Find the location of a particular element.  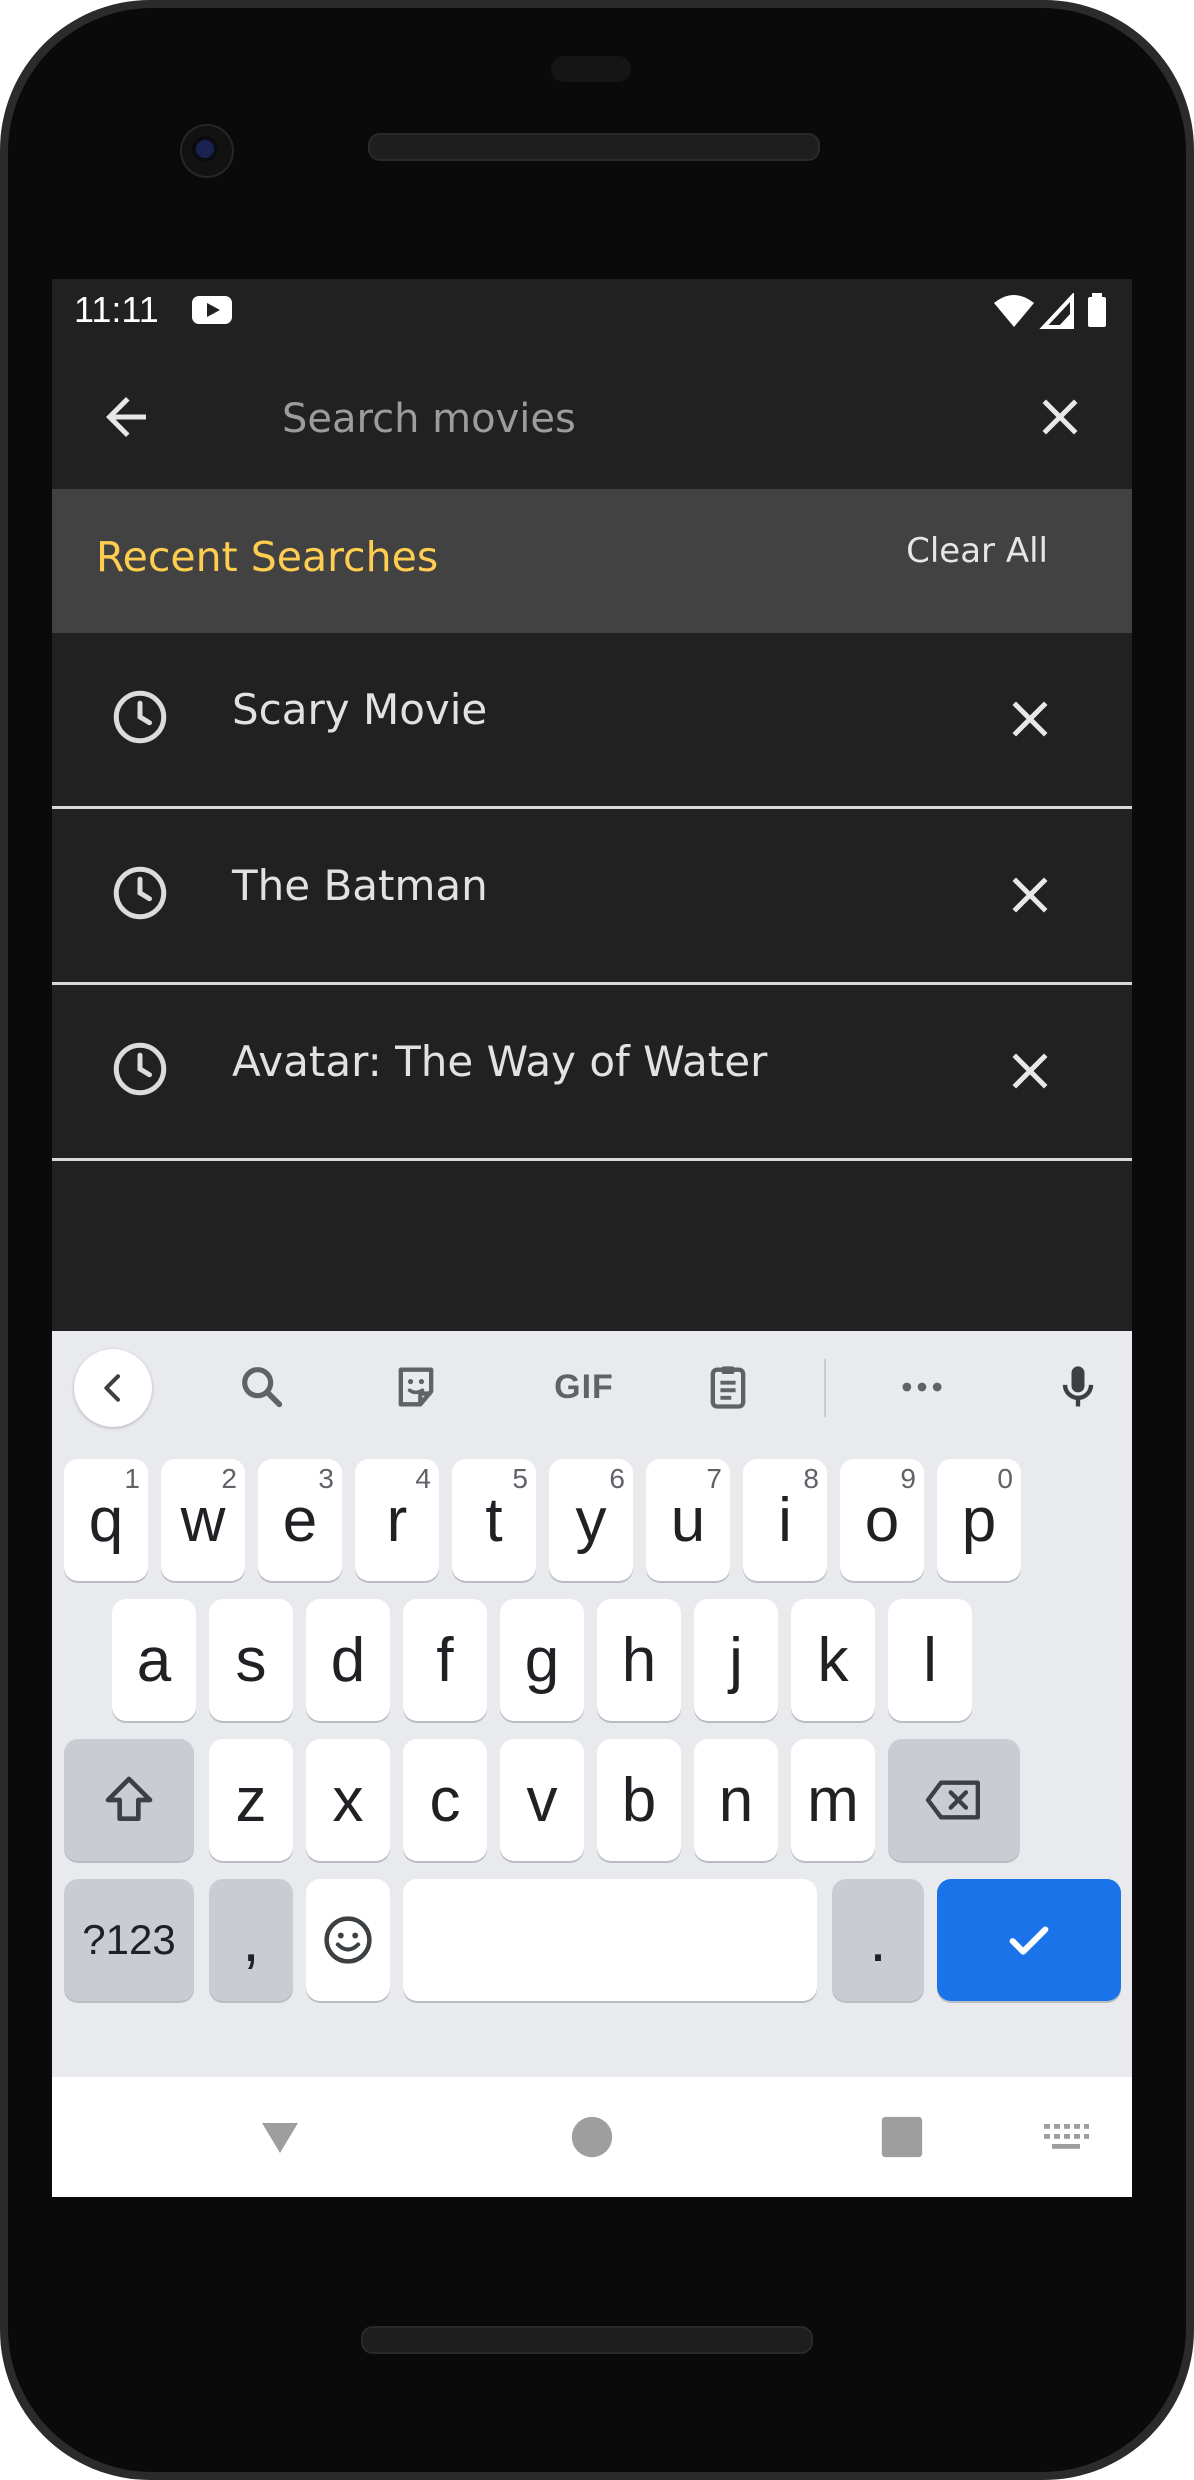

wifi-icon is located at coordinates (1014, 311).